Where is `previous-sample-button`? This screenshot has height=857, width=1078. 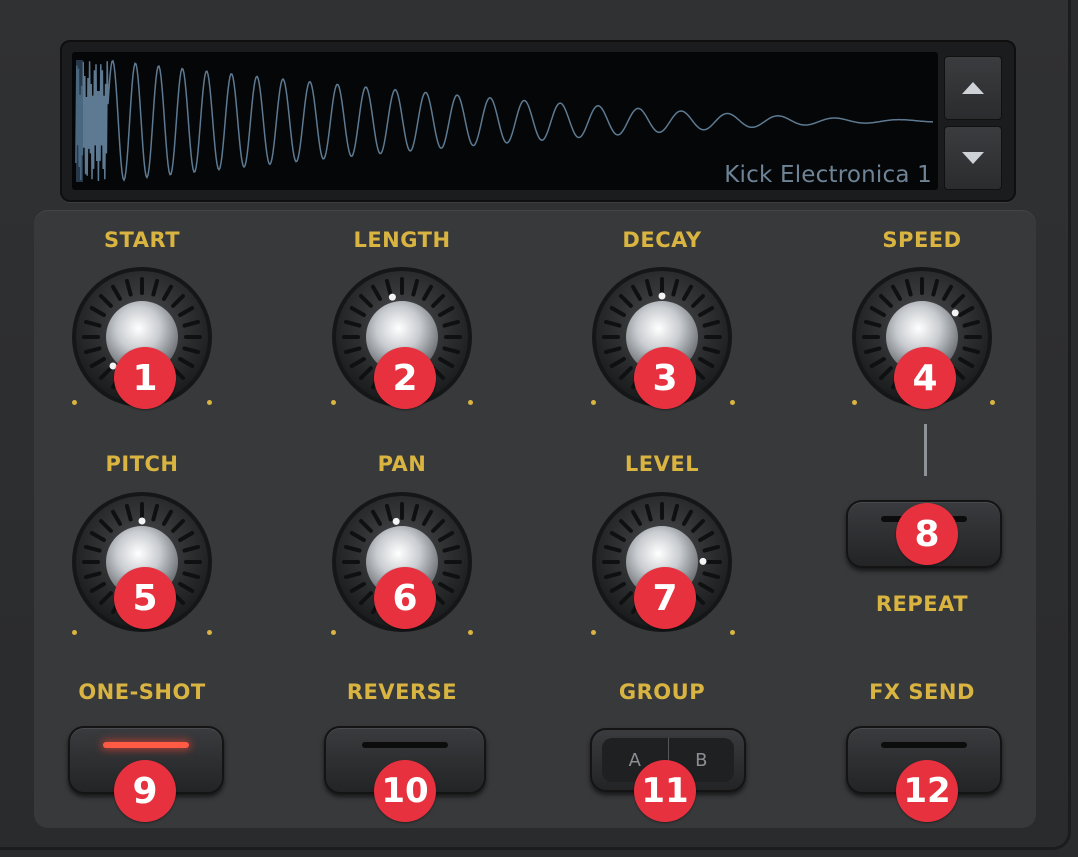 previous-sample-button is located at coordinates (973, 88).